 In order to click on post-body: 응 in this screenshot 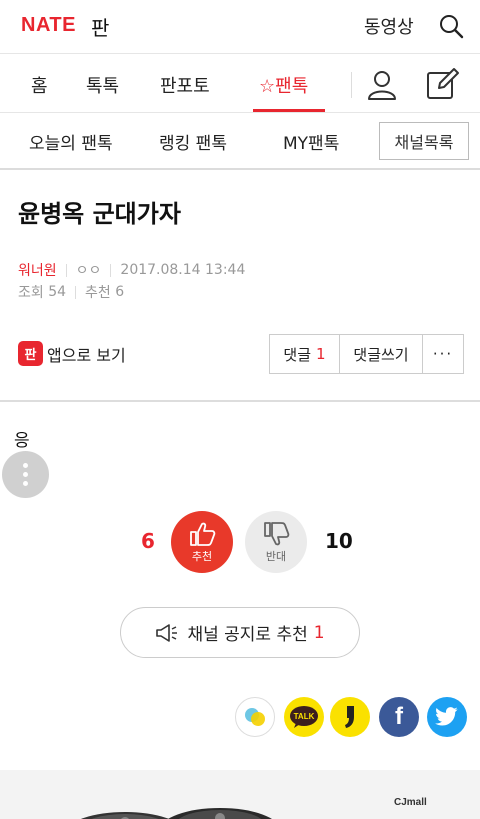, I will do `click(22, 441)`.